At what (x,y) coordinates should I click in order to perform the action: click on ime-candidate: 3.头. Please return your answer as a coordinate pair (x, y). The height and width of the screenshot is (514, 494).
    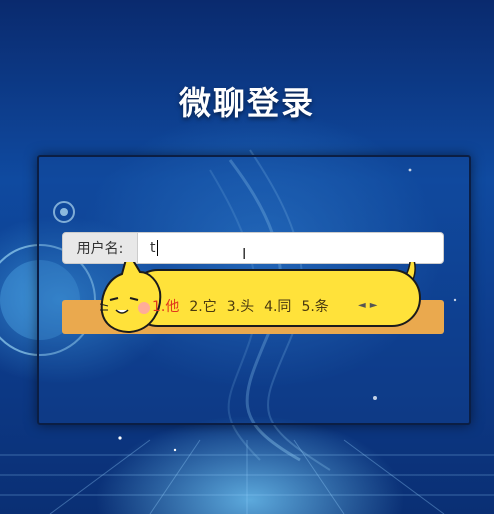
    Looking at the image, I should click on (240, 306).